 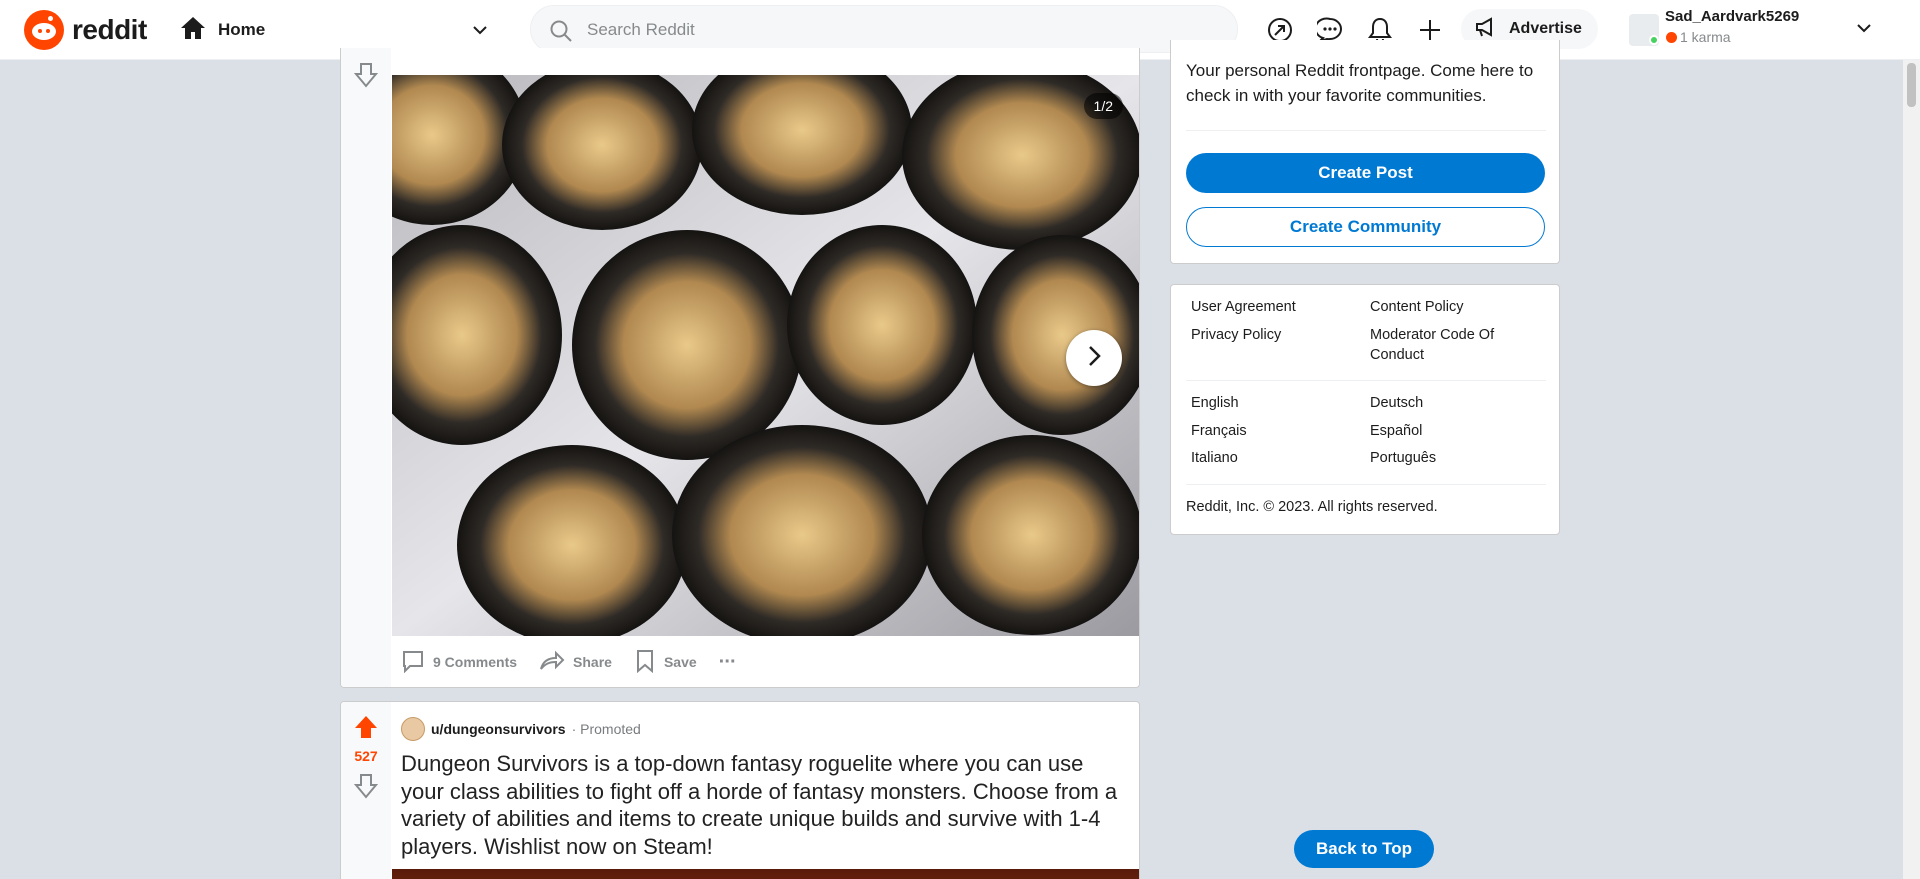 What do you see at coordinates (765, 874) in the screenshot?
I see `promoted-post-image` at bounding box center [765, 874].